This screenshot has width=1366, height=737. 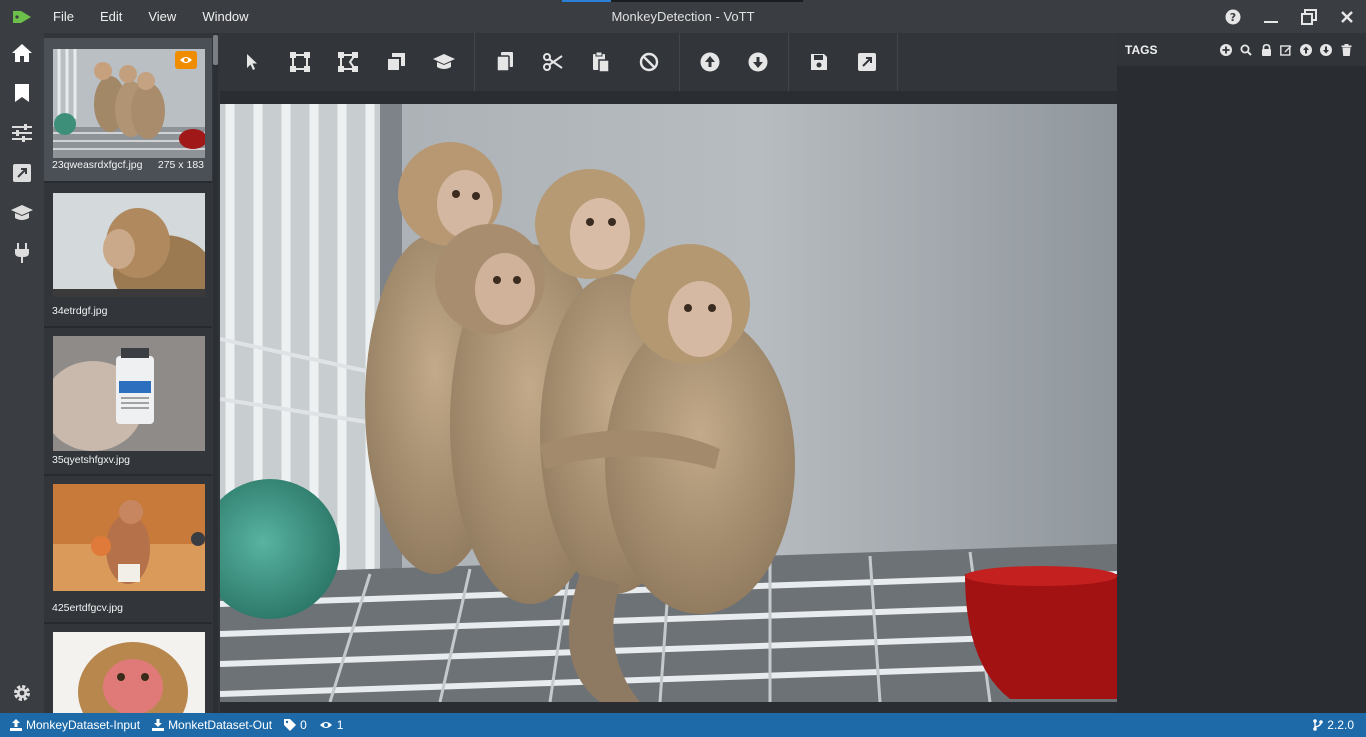 What do you see at coordinates (162, 16) in the screenshot?
I see `menu-view: View` at bounding box center [162, 16].